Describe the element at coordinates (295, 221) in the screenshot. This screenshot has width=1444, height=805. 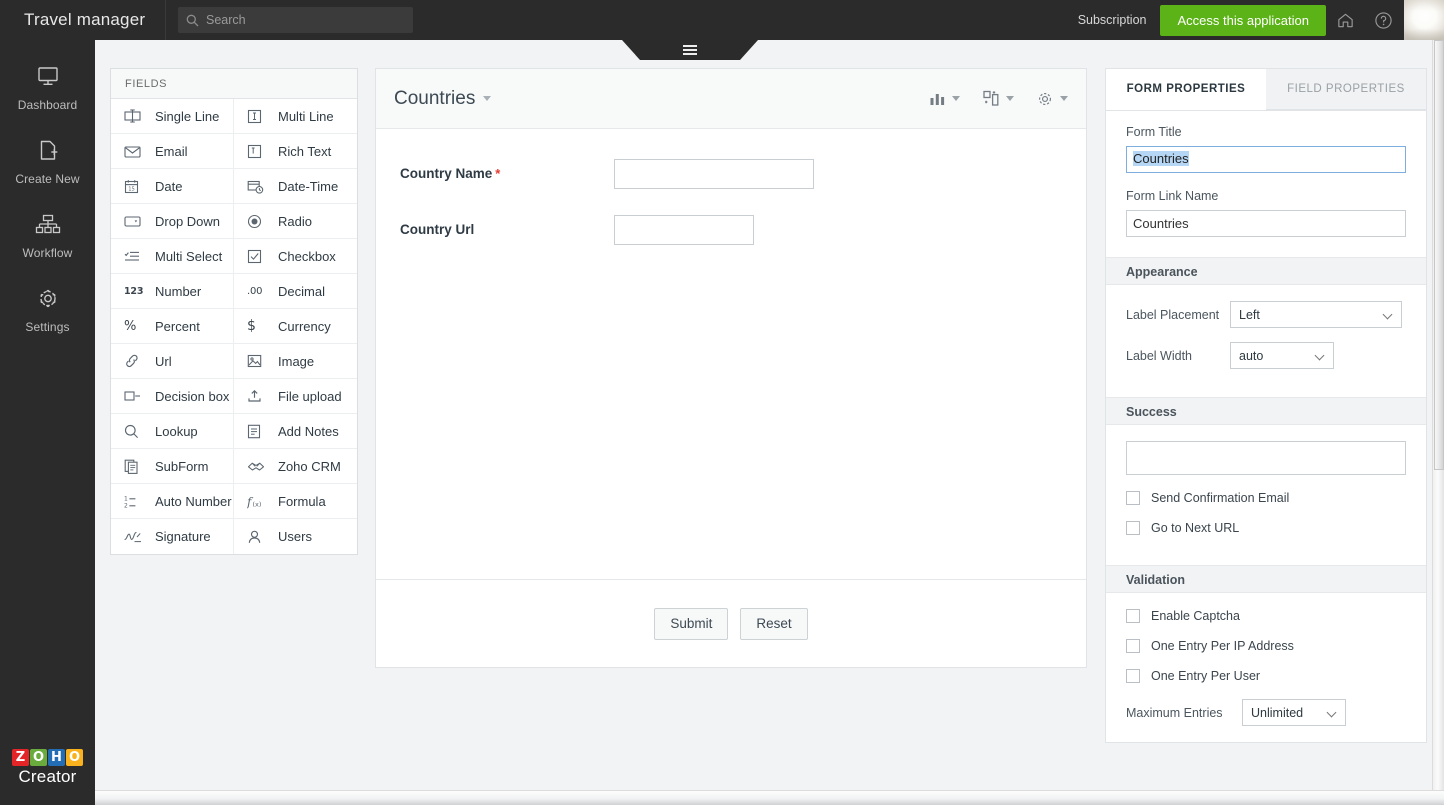
I see `field-type-radio: Radio` at that location.